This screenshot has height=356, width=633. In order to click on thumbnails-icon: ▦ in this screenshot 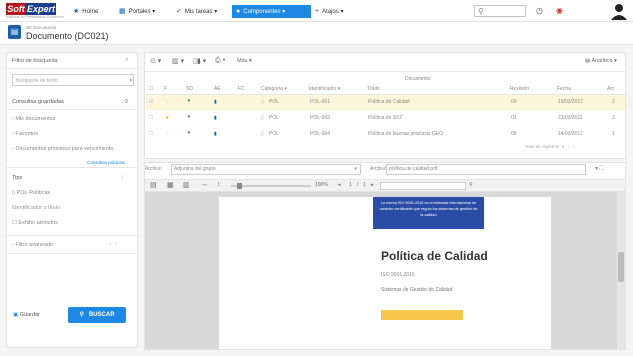, I will do `click(170, 185)`.